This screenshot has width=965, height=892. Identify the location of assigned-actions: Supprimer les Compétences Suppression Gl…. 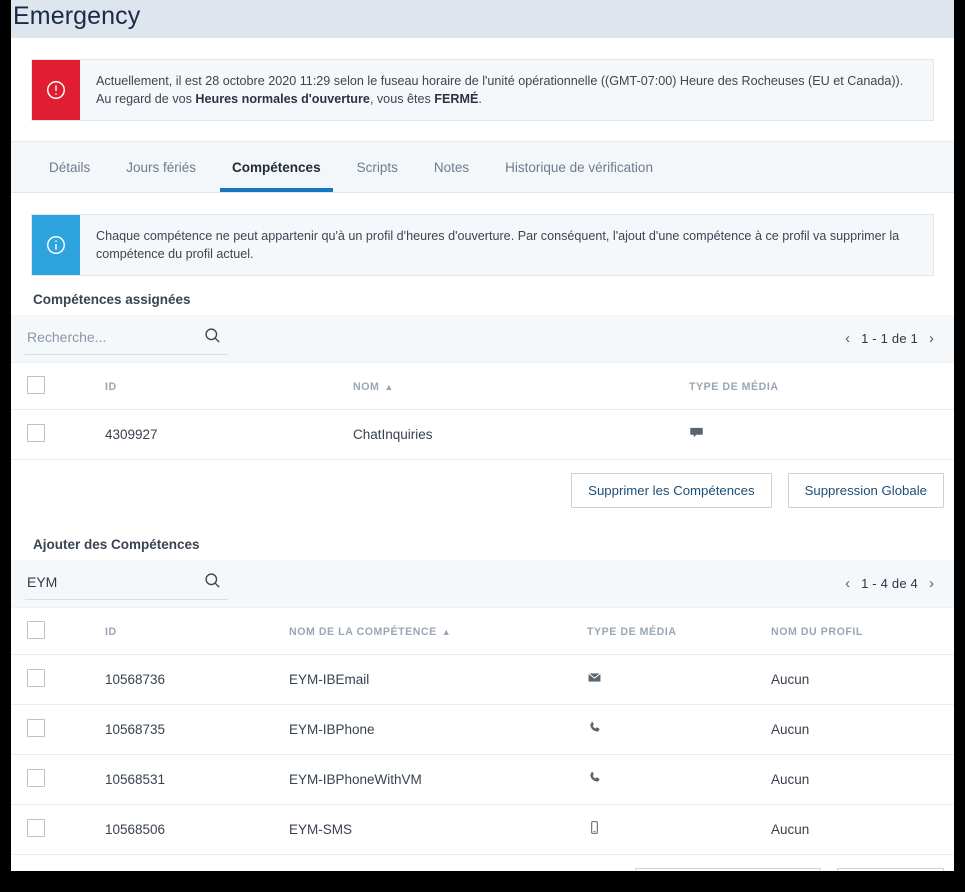
(482, 490).